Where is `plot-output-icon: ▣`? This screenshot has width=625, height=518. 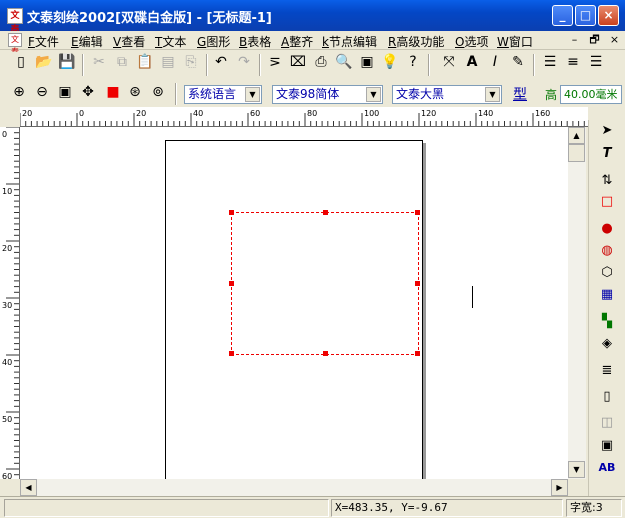 plot-output-icon: ▣ is located at coordinates (367, 63).